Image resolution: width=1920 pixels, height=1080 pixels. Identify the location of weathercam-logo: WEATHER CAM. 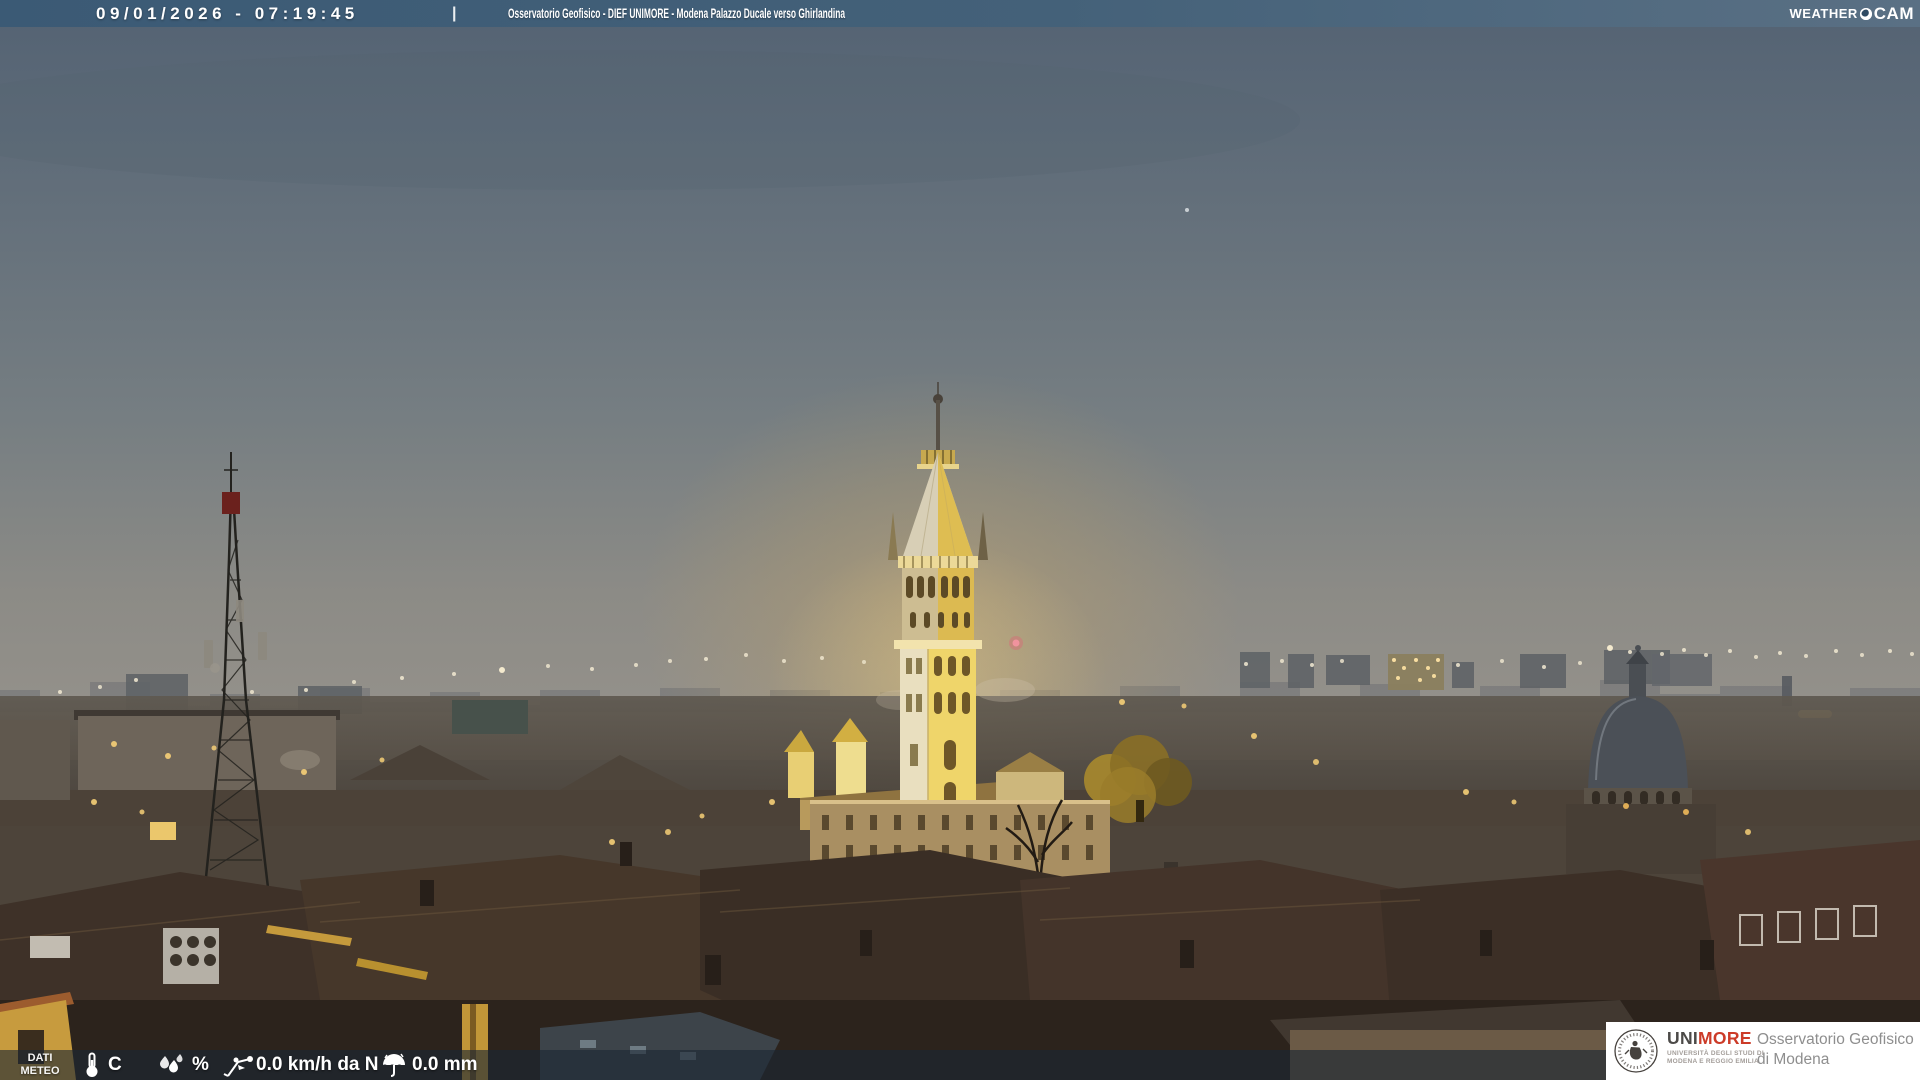
(1852, 13).